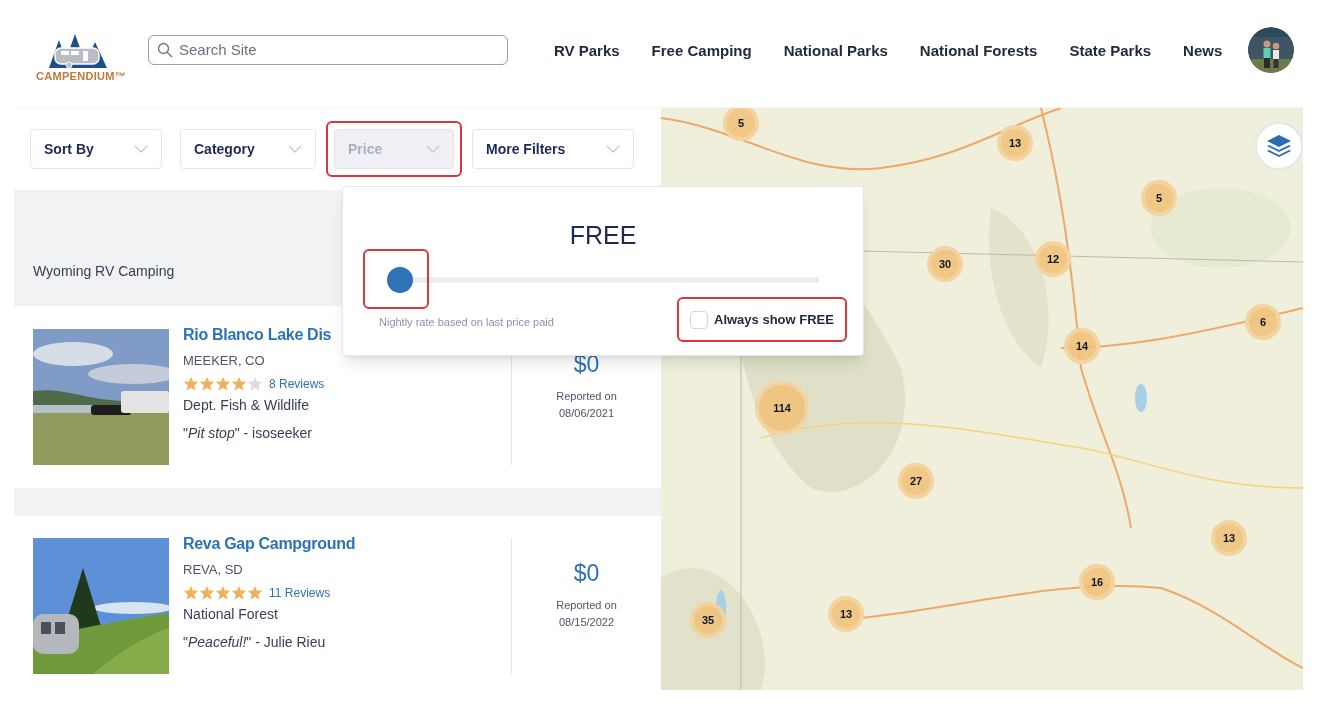 This screenshot has height=710, width=1320. I want to click on highlight-frame, so click(396, 279).